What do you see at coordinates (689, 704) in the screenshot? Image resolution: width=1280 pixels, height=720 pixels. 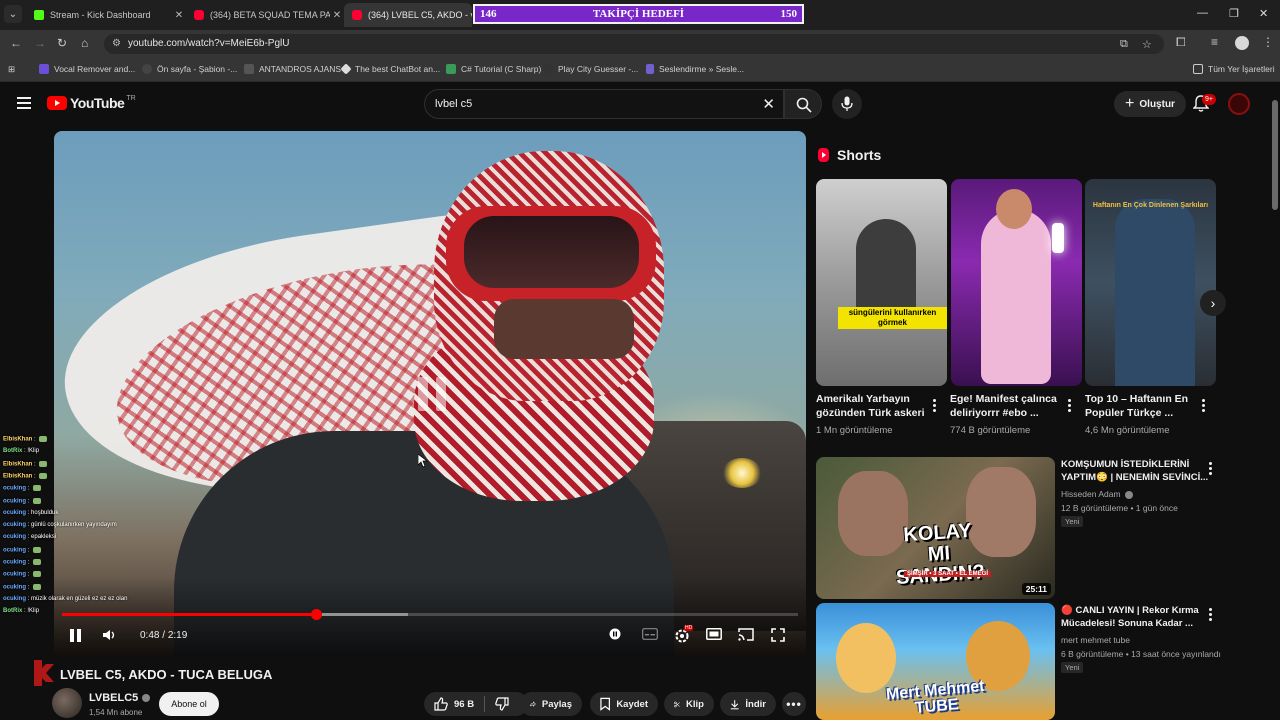 I see `clip-button: Klip` at bounding box center [689, 704].